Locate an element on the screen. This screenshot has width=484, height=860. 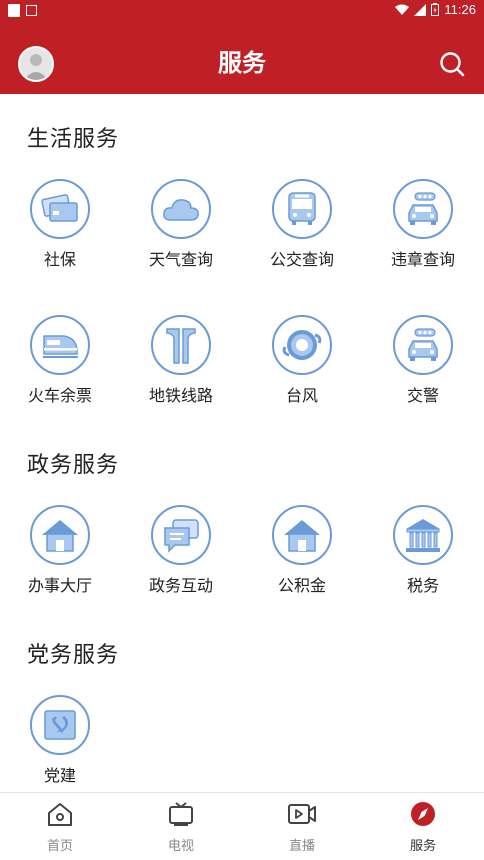
live-icon is located at coordinates (302, 814).